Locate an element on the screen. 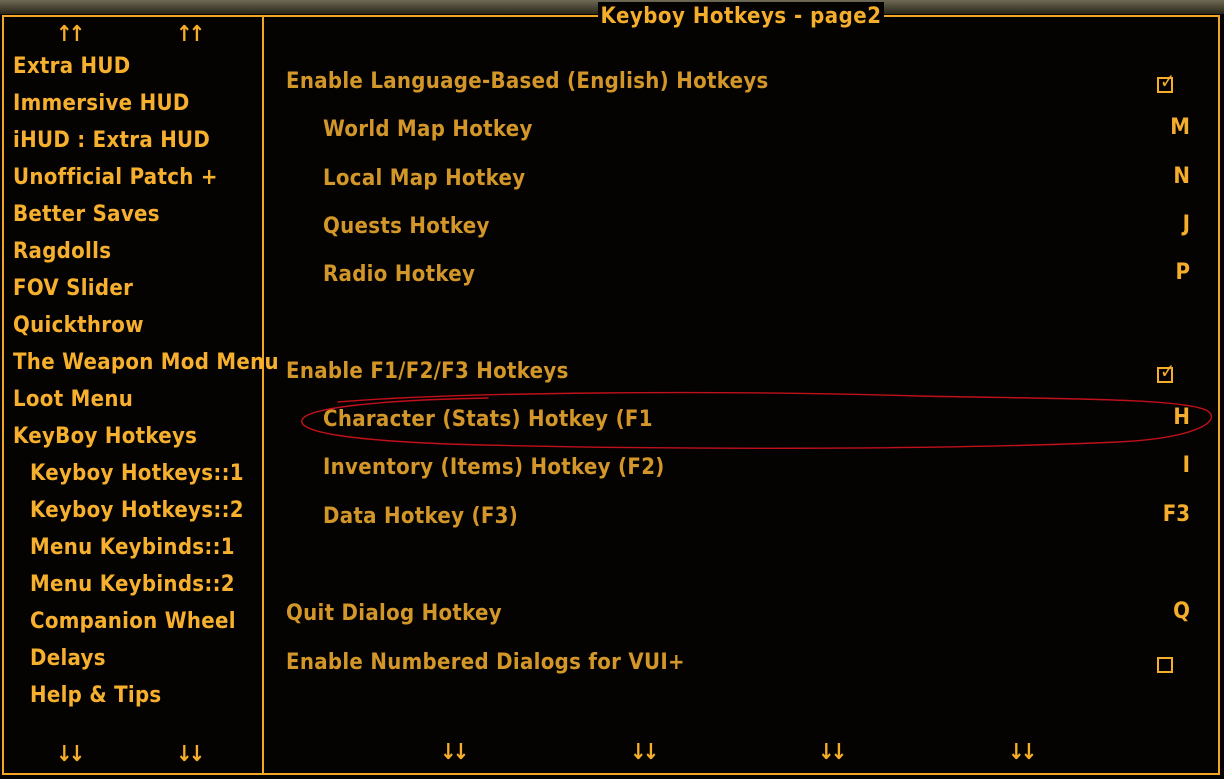 The width and height of the screenshot is (1224, 779). value-world-map-hotkey: M is located at coordinates (1160, 127).